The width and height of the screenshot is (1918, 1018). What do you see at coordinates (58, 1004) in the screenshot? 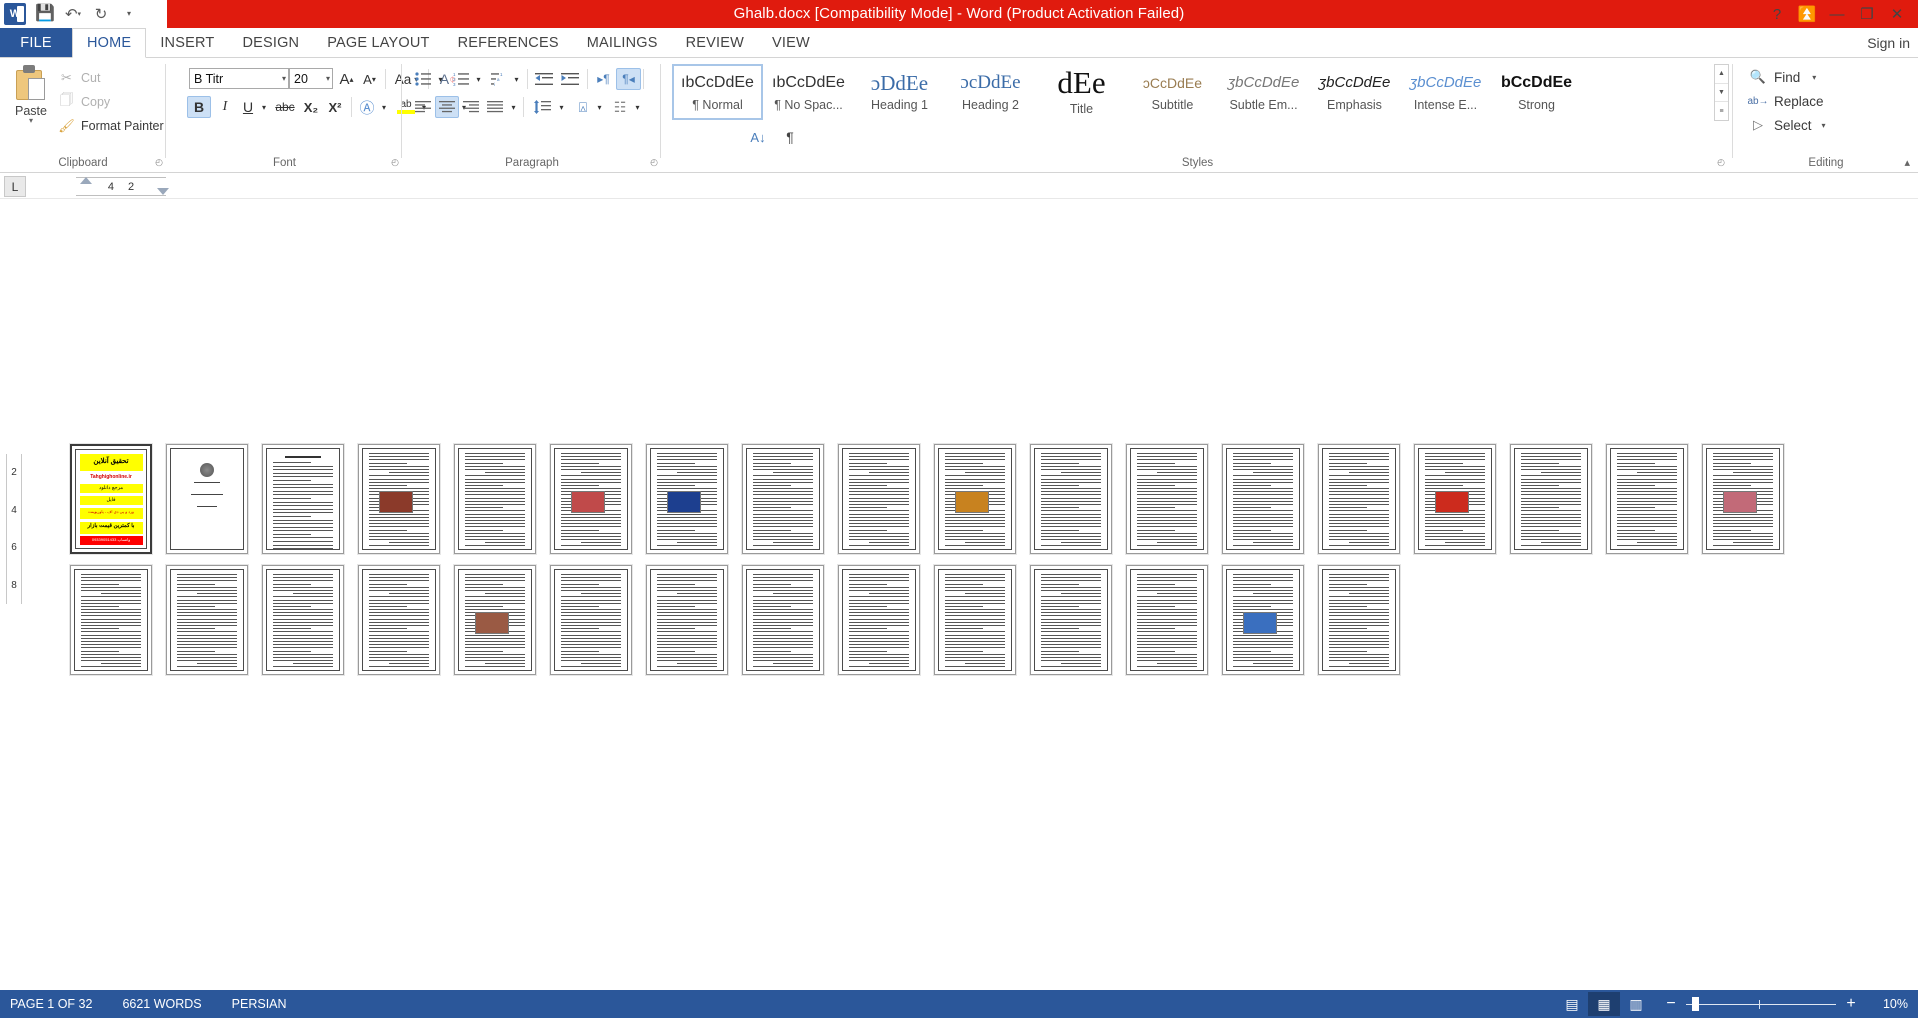
I see `page-indicator: PAGE 1 OF 32` at bounding box center [58, 1004].